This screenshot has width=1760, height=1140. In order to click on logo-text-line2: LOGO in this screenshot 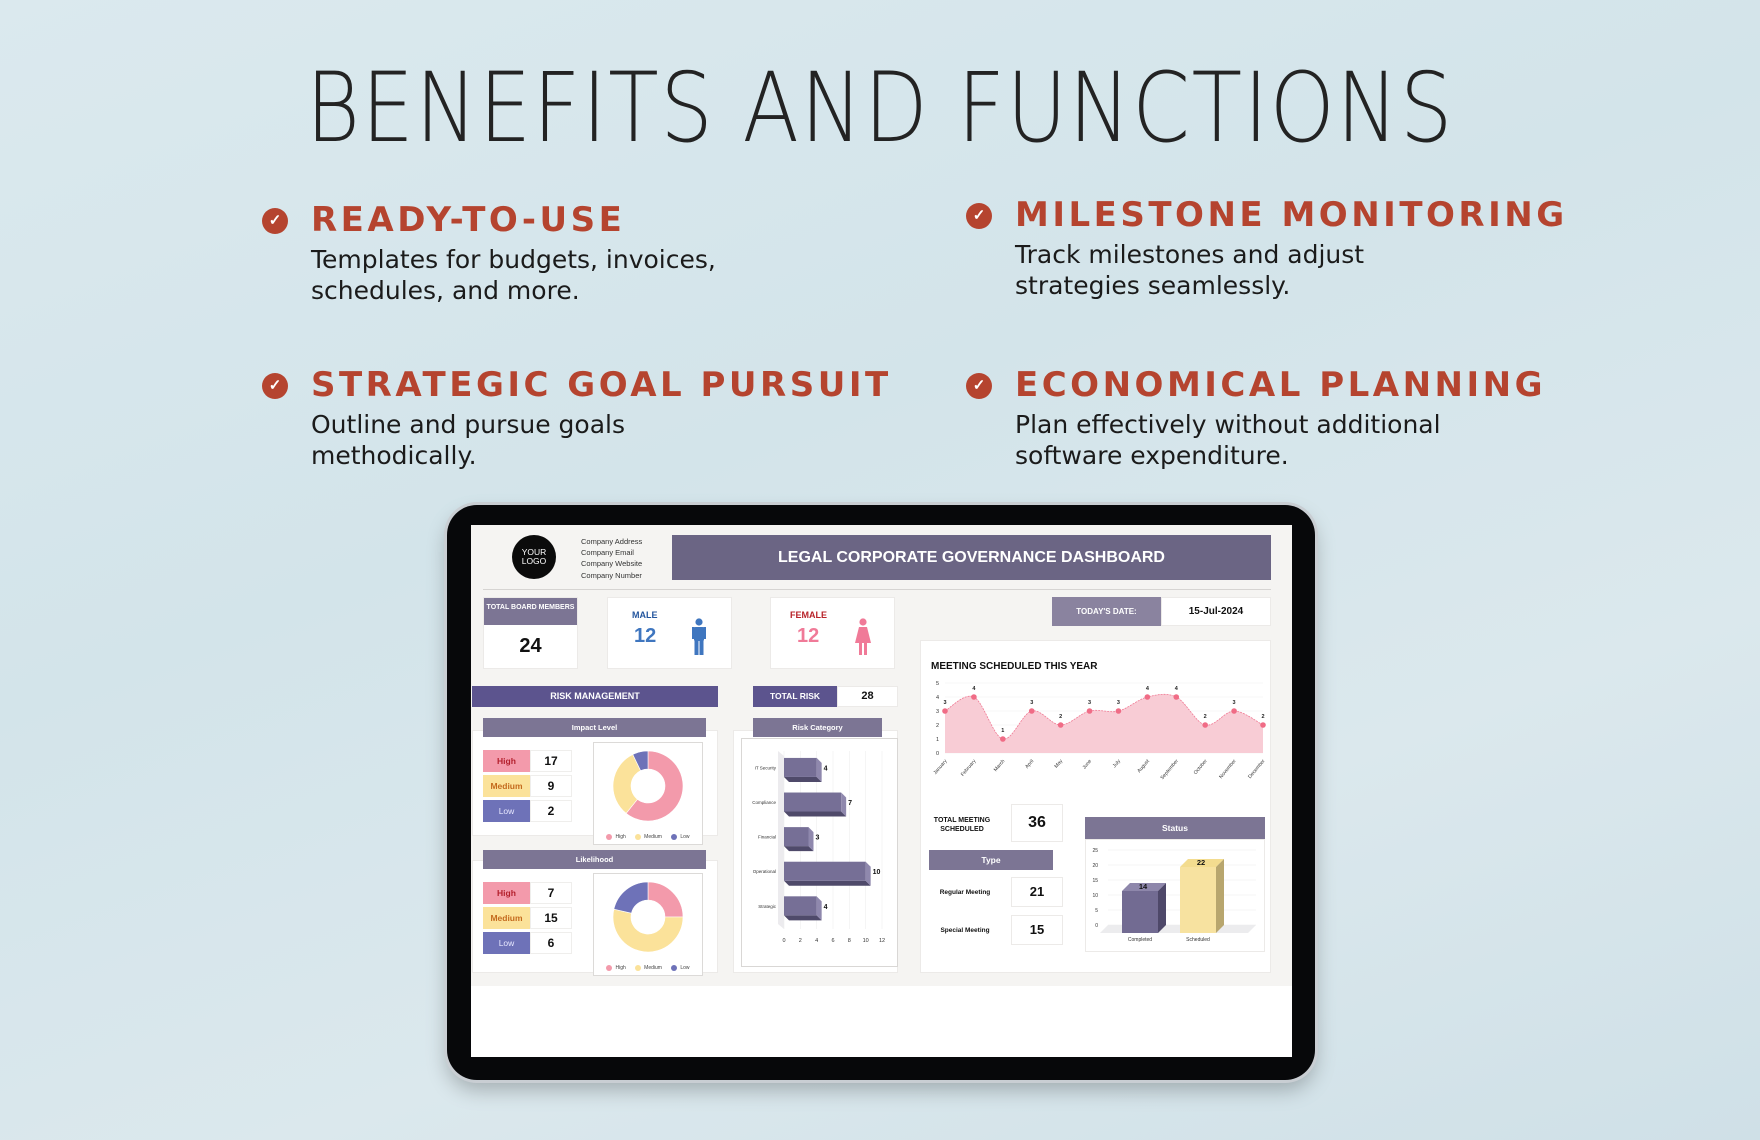, I will do `click(534, 561)`.